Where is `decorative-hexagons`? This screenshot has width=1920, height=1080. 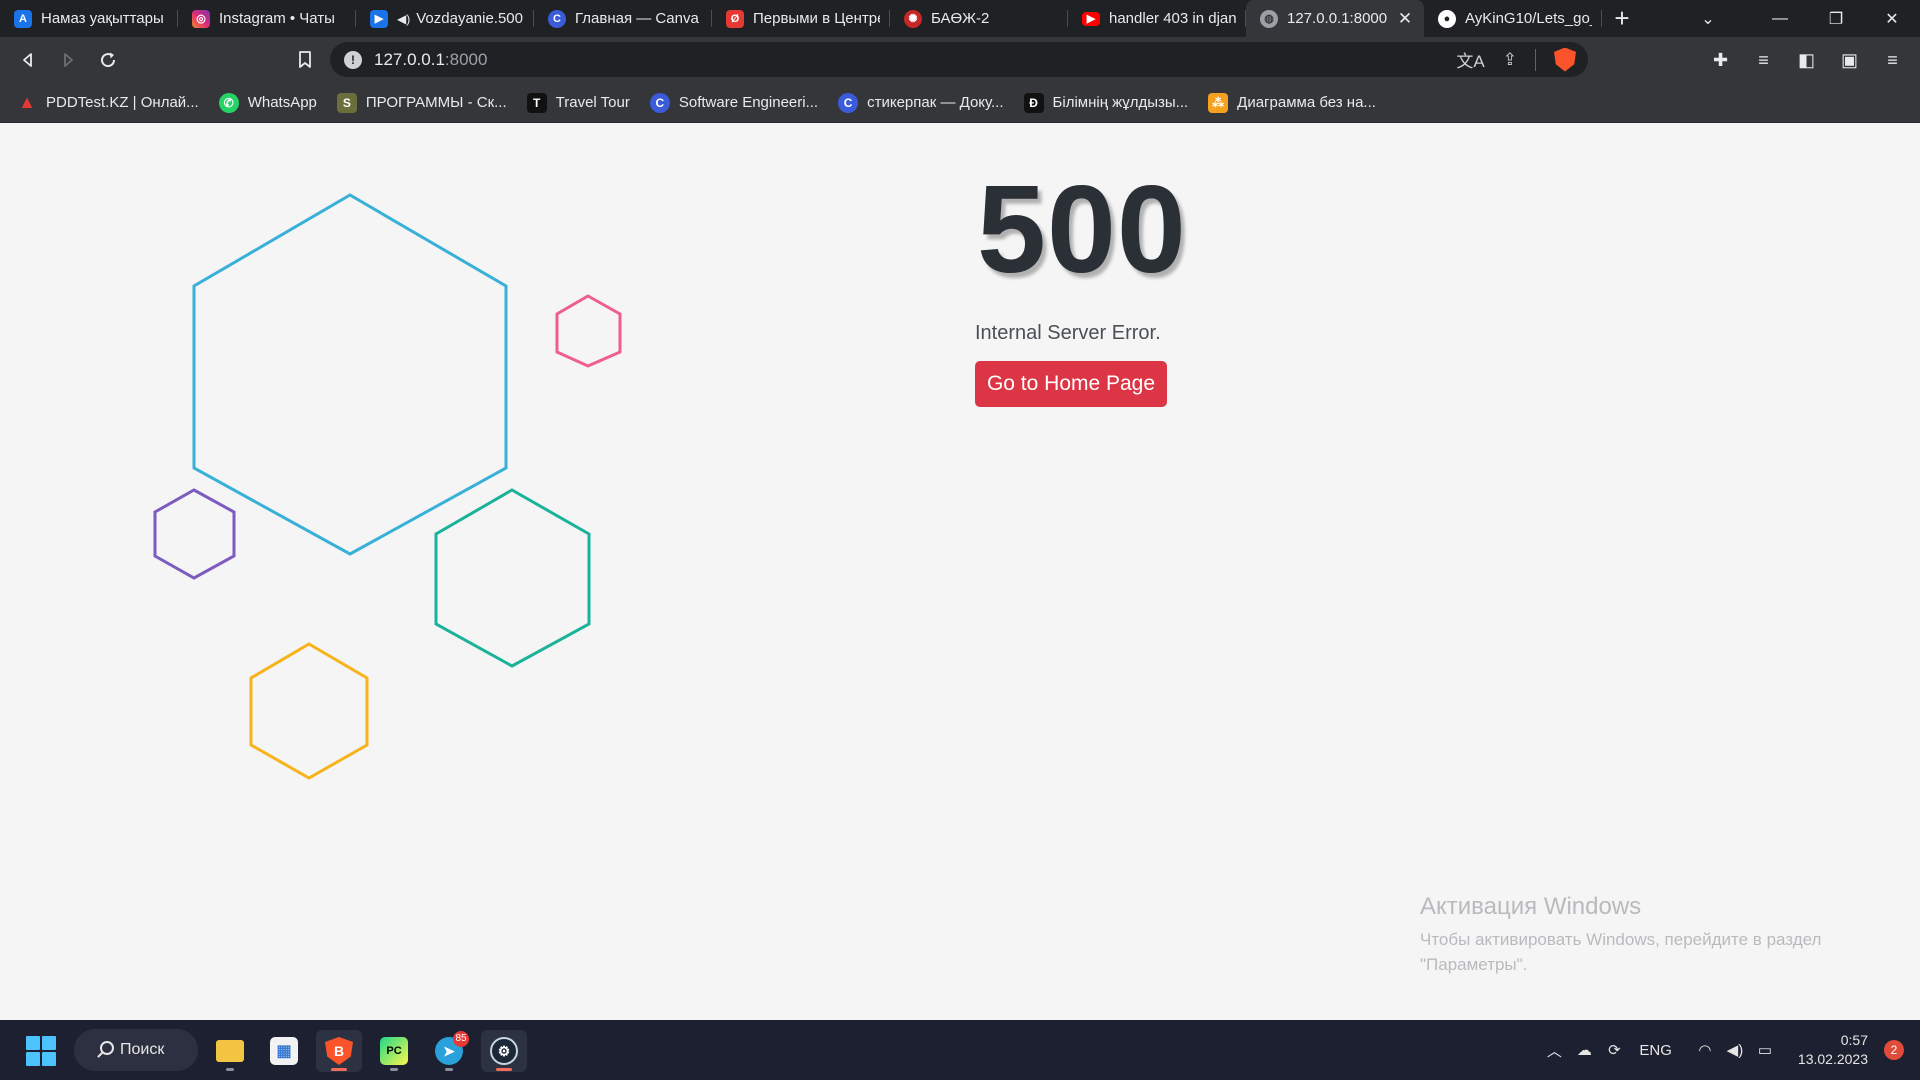
decorative-hexagons is located at coordinates (387, 486).